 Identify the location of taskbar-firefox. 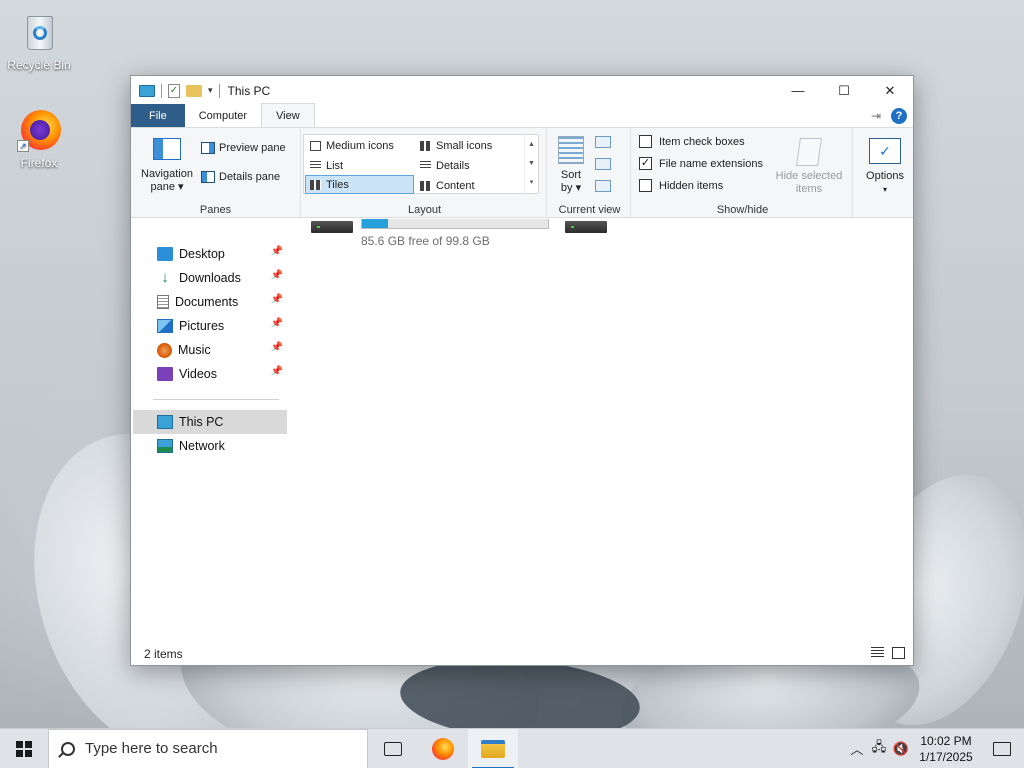
(443, 748).